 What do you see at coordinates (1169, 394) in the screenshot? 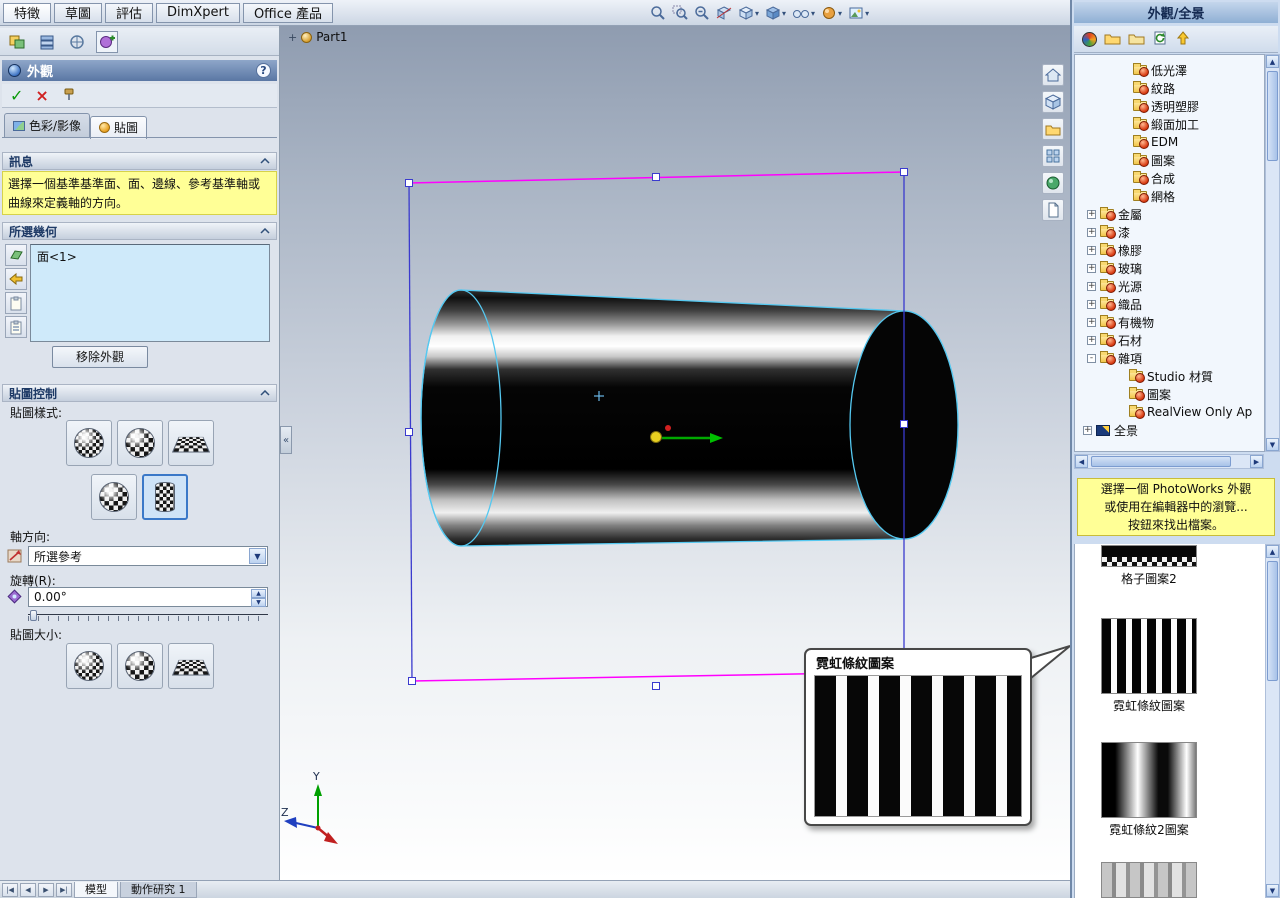
I see `tree-item-pattern2: 圖案` at bounding box center [1169, 394].